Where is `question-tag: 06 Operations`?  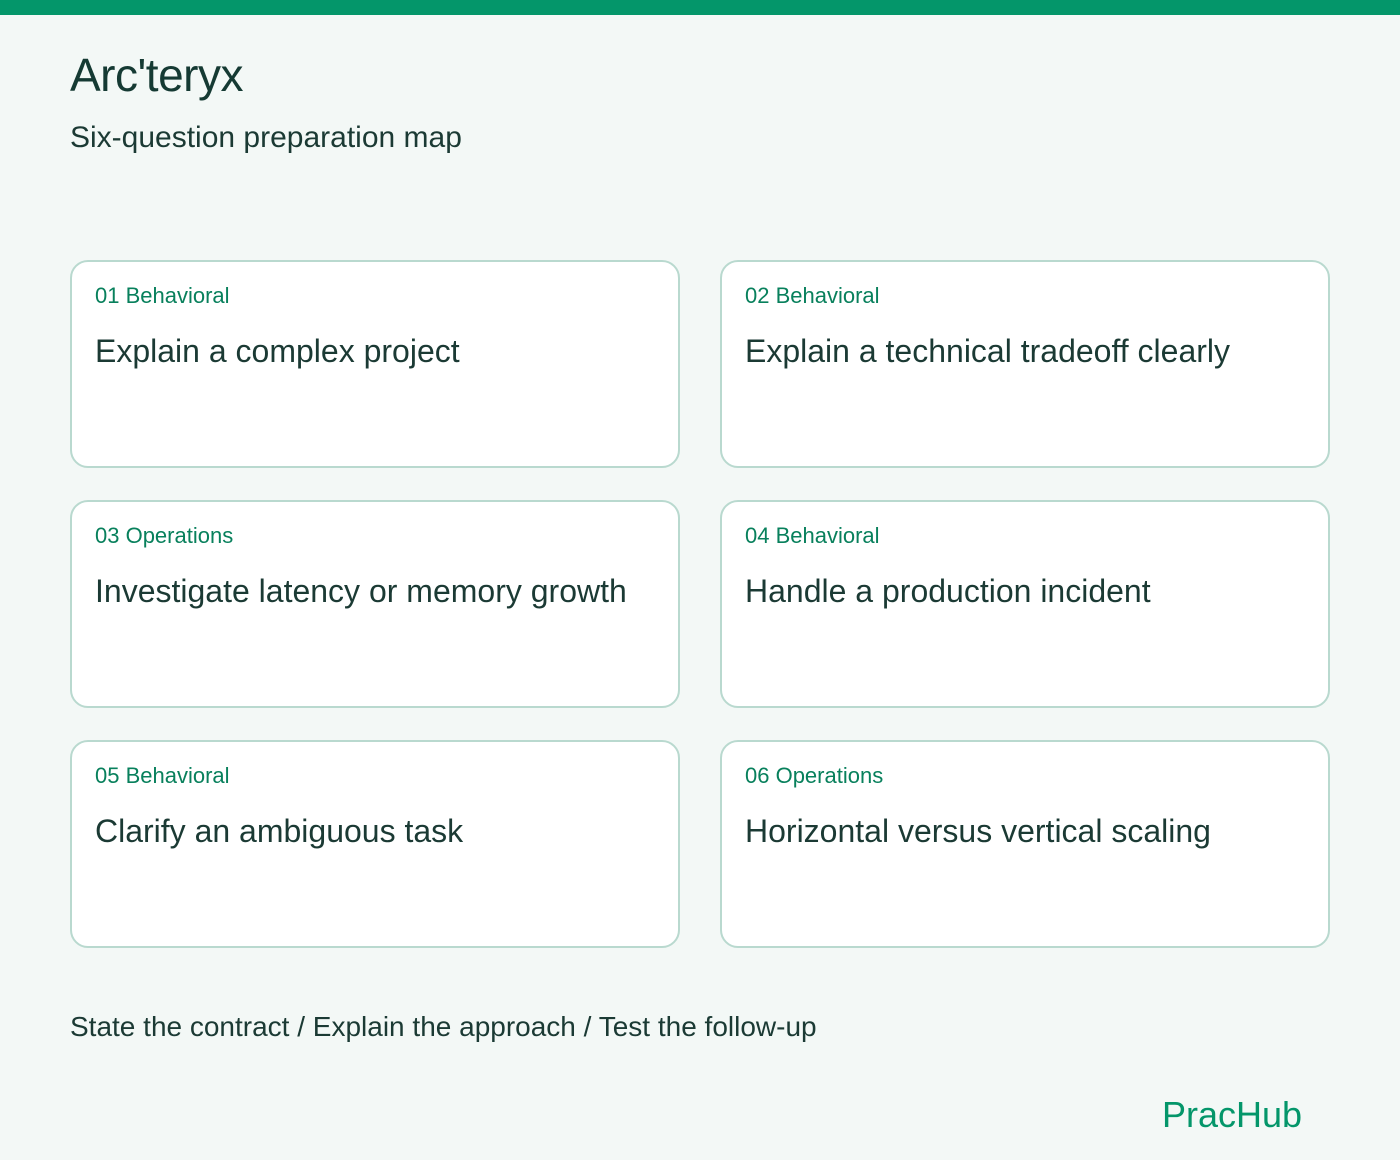 question-tag: 06 Operations is located at coordinates (814, 775).